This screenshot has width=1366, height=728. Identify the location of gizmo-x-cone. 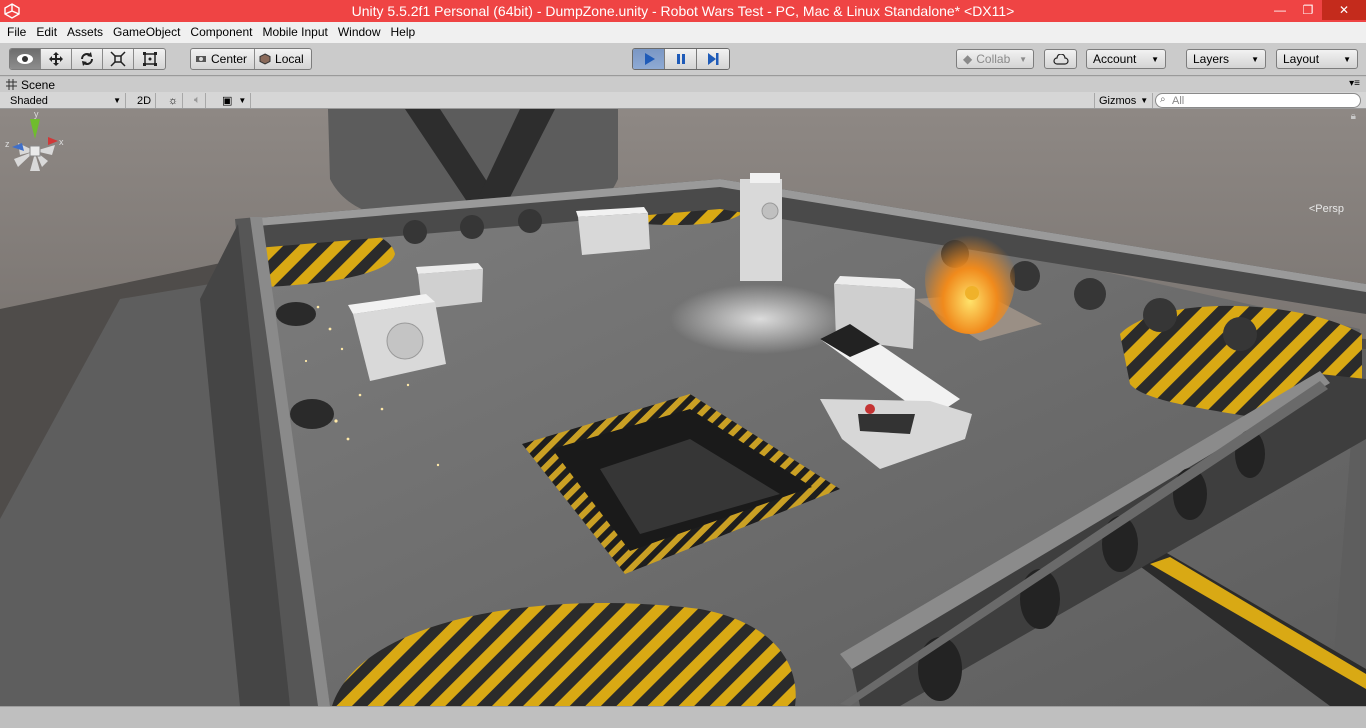
(53, 141).